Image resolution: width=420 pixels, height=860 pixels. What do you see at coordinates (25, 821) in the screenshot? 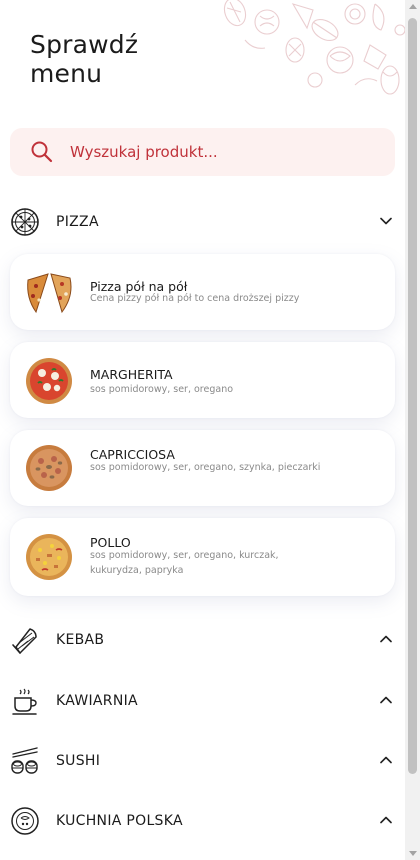
I see `plate-icon` at bounding box center [25, 821].